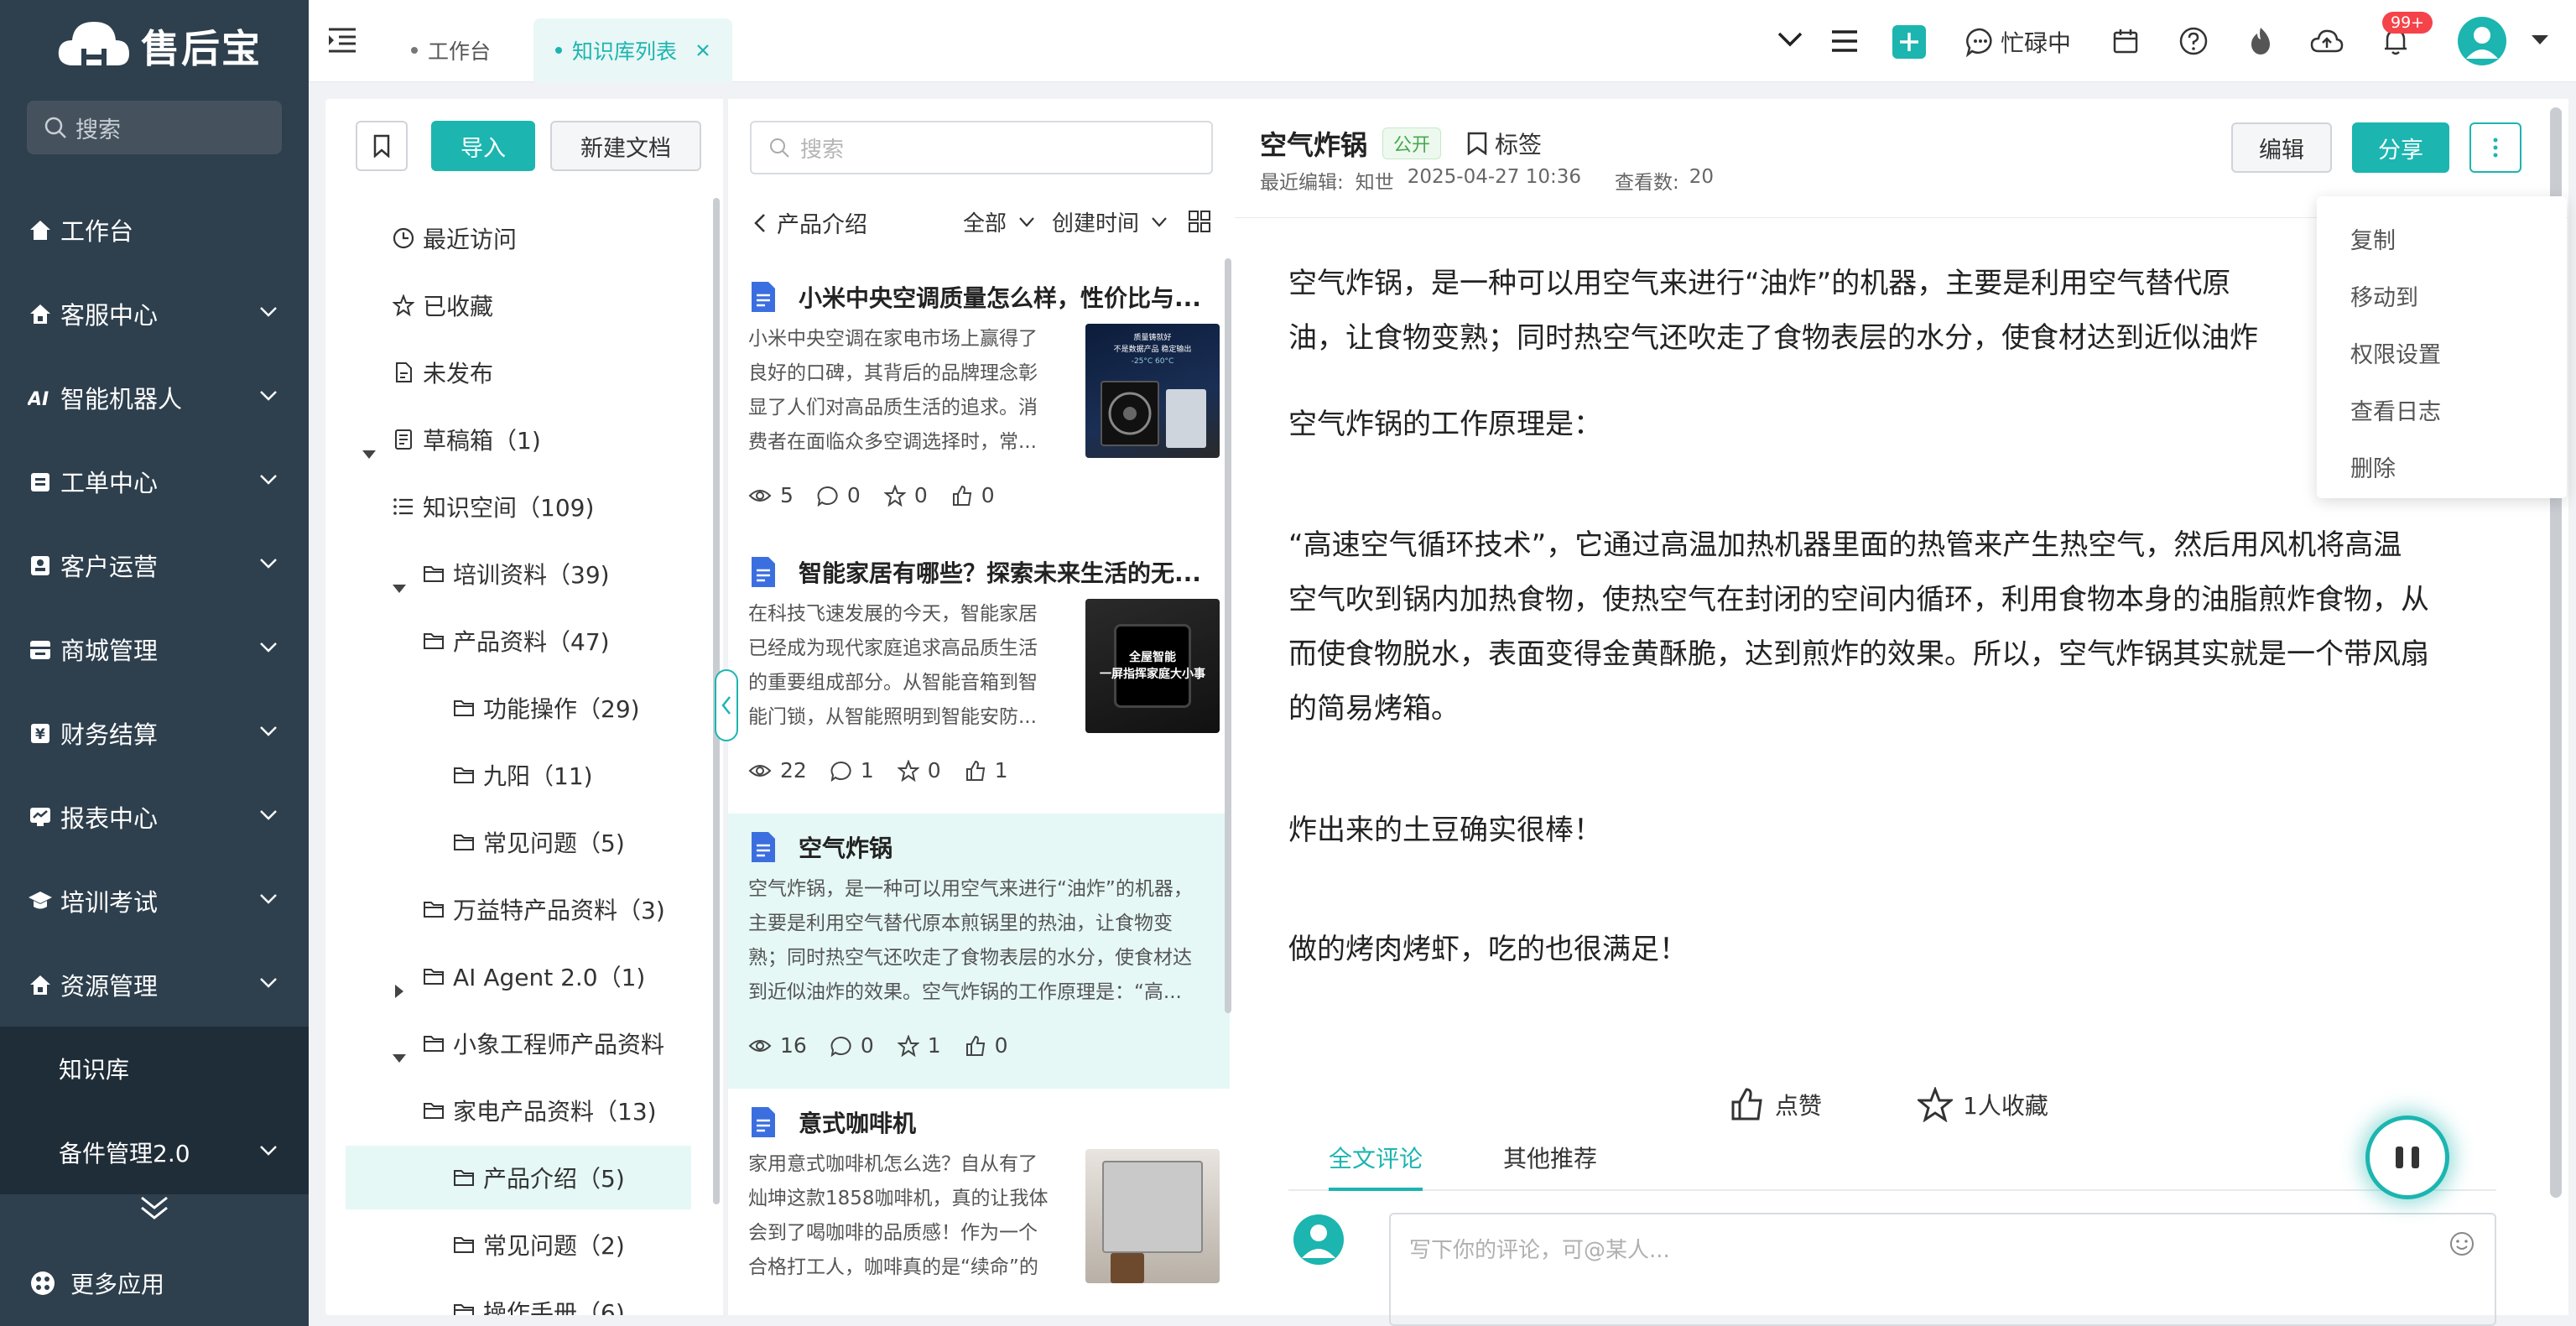 This screenshot has height=1326, width=2576. What do you see at coordinates (1909, 42) in the screenshot?
I see `add-icon` at bounding box center [1909, 42].